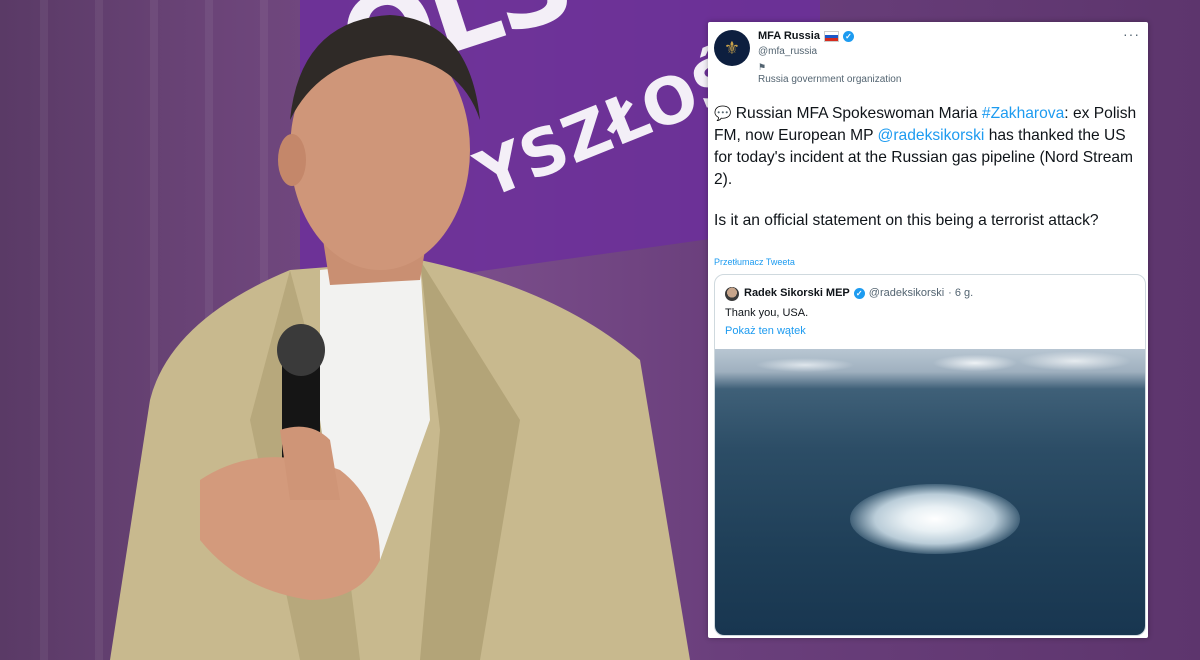  What do you see at coordinates (1023, 113) in the screenshot?
I see `hashtag-link: #Zakharova` at bounding box center [1023, 113].